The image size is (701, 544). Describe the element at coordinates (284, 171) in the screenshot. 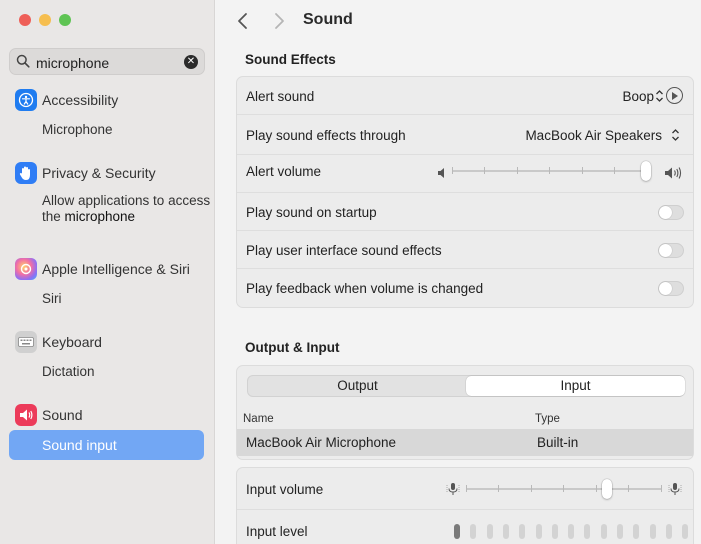

I see `alert-volume-label: Alert volume` at that location.